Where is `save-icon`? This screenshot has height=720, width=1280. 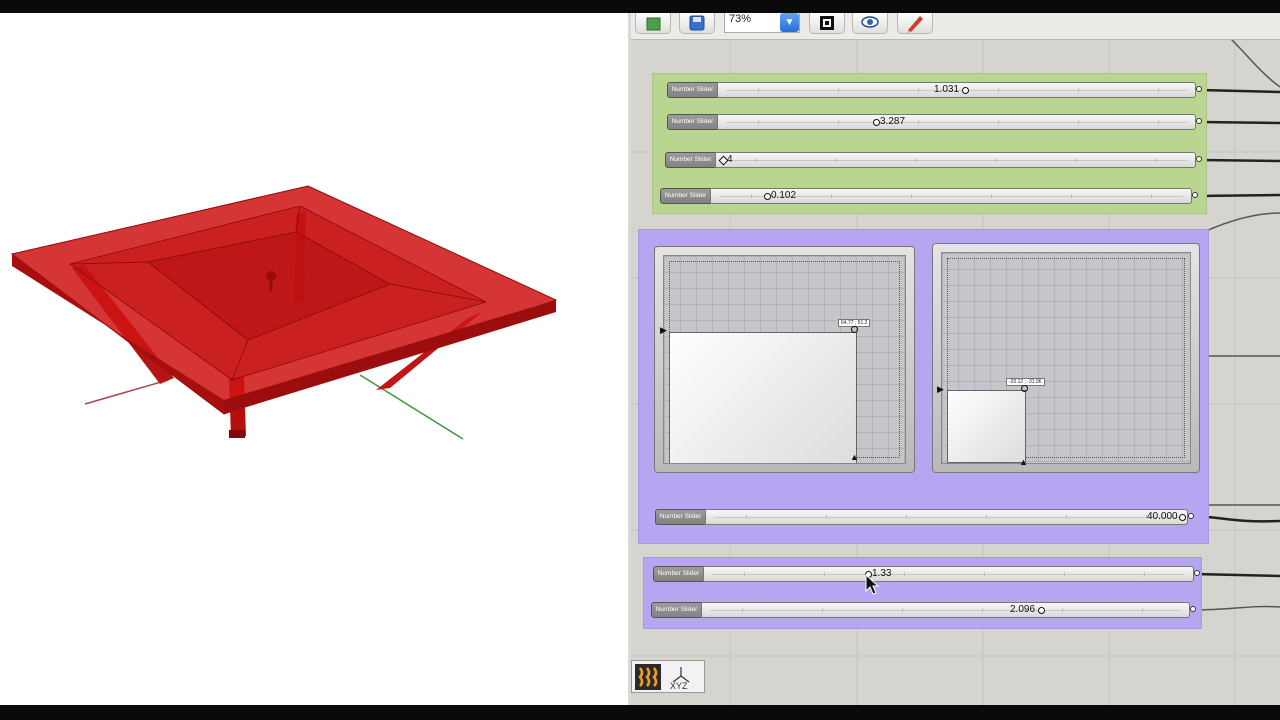
save-icon is located at coordinates (697, 23).